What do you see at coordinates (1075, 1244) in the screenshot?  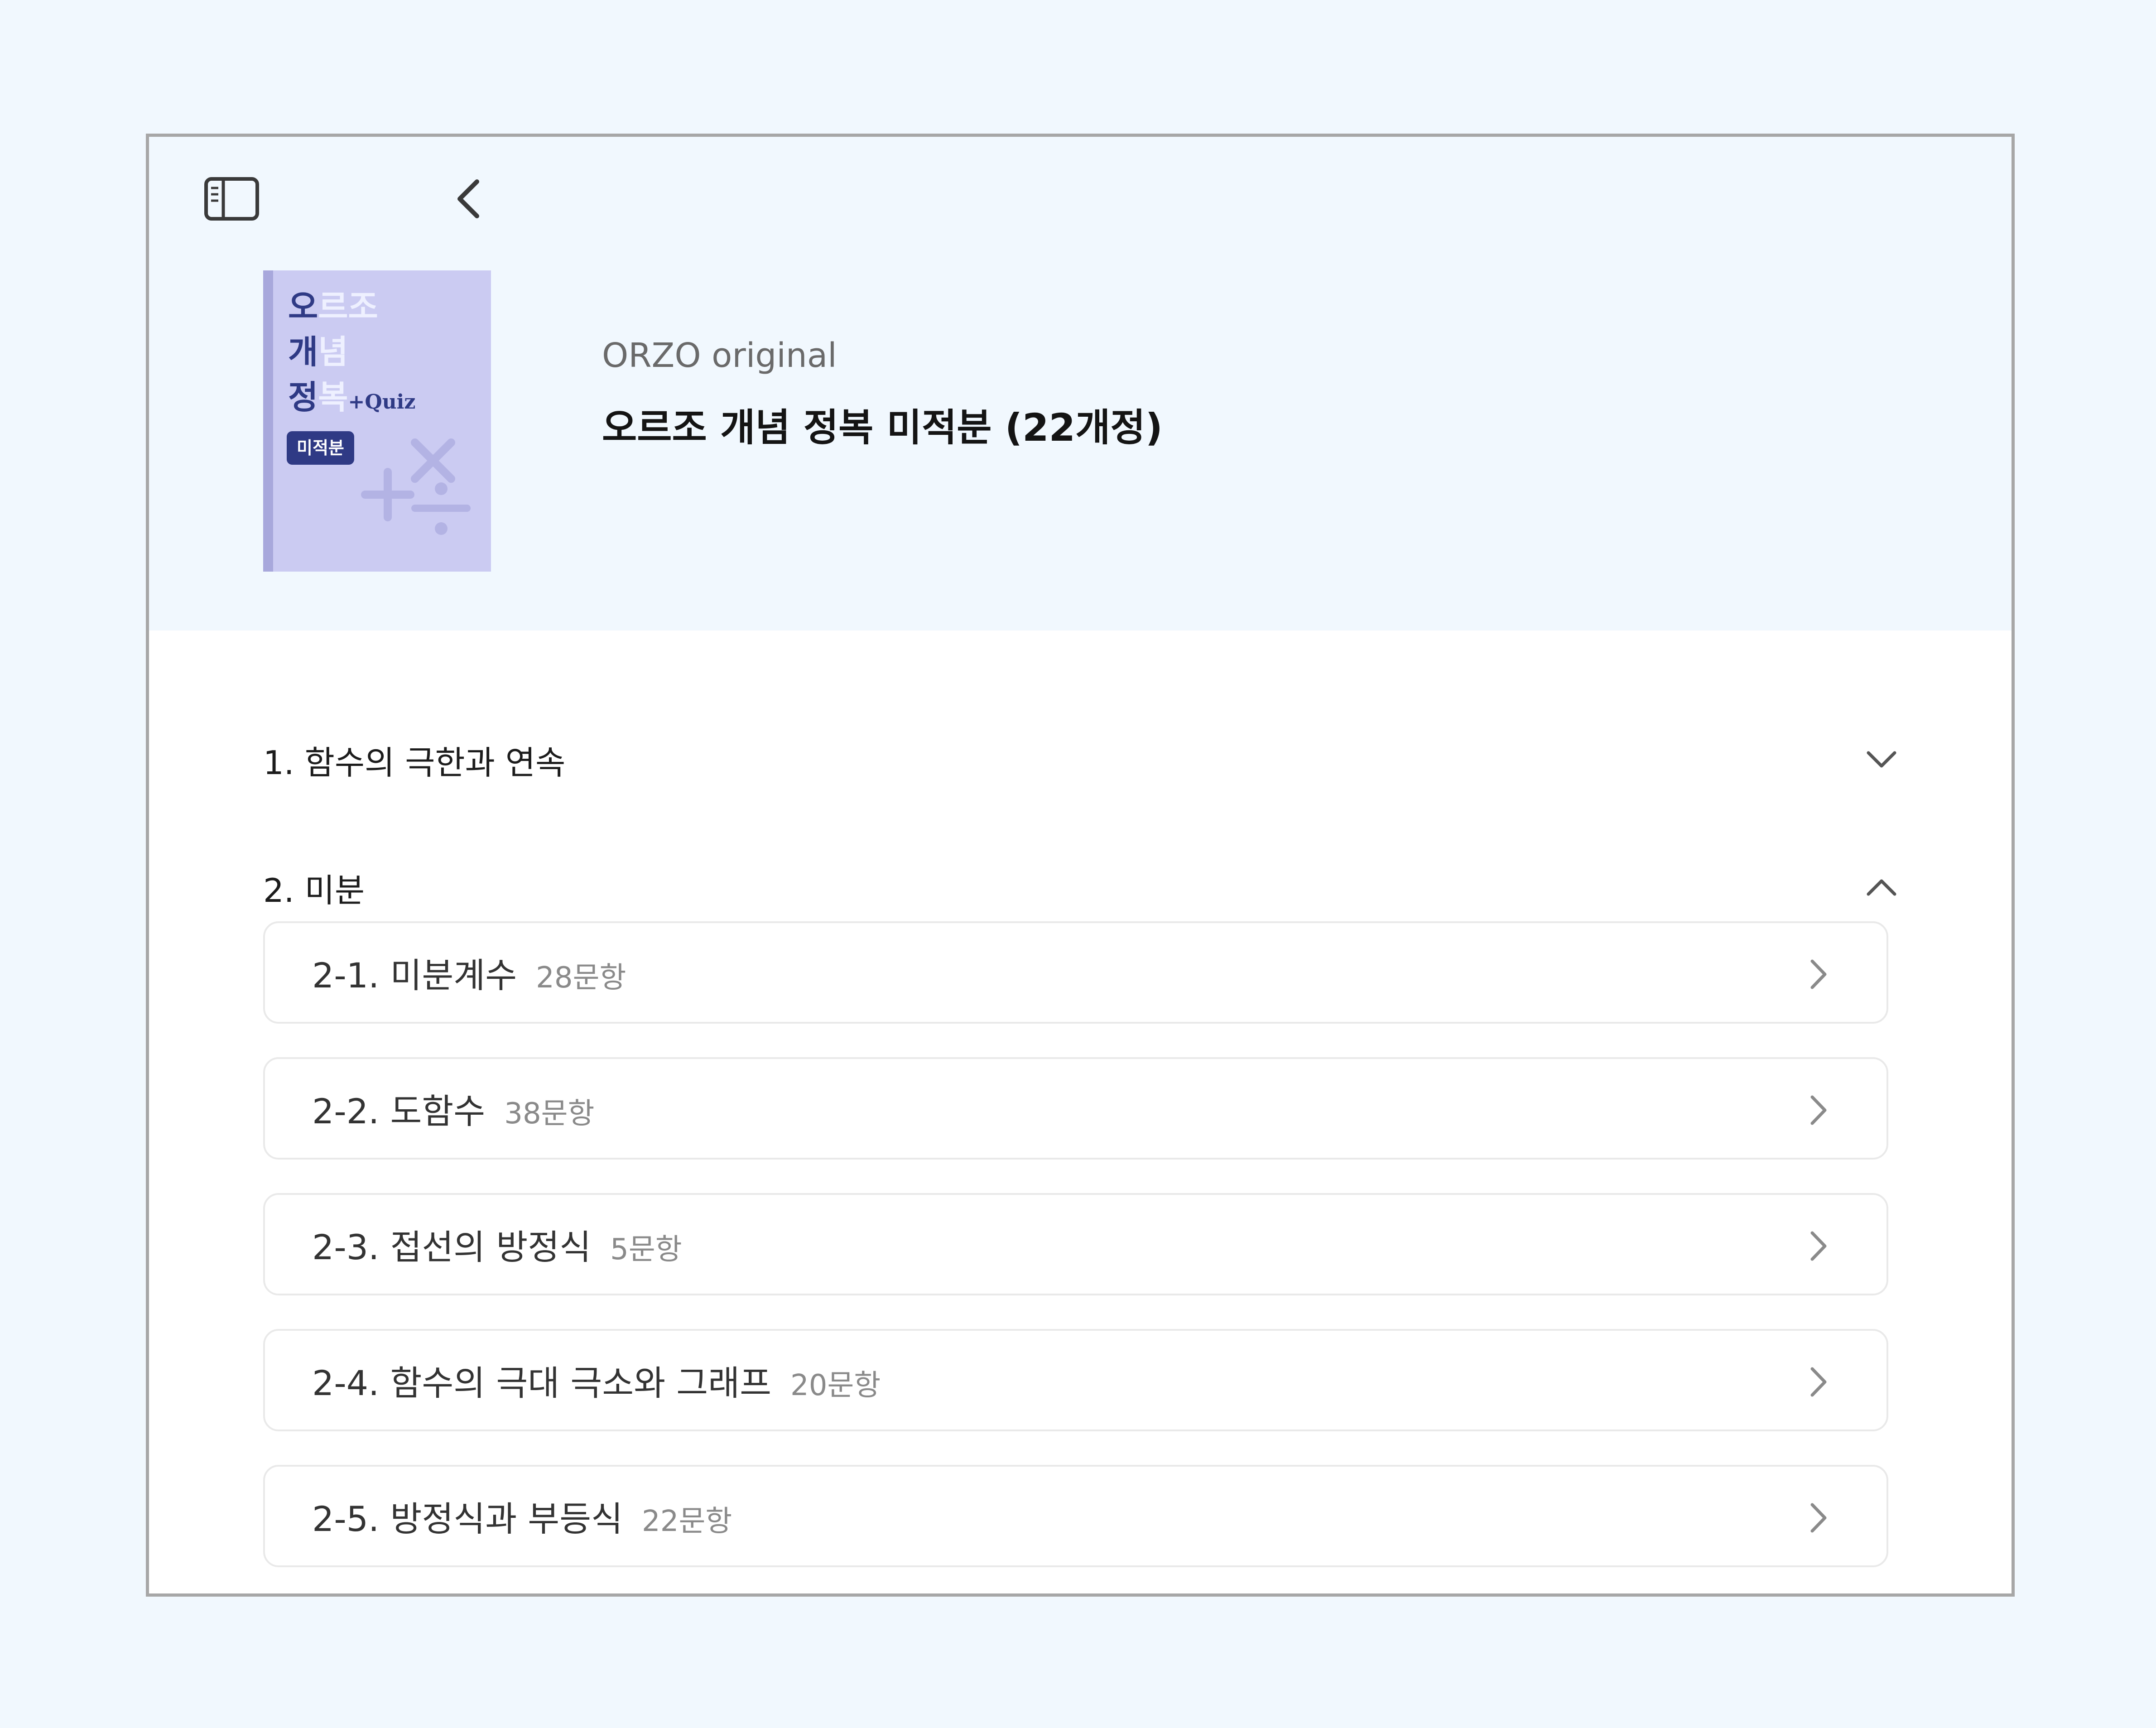 I see `chapter-item-2-3: 2-3. 접선의 방정식 5문항` at bounding box center [1075, 1244].